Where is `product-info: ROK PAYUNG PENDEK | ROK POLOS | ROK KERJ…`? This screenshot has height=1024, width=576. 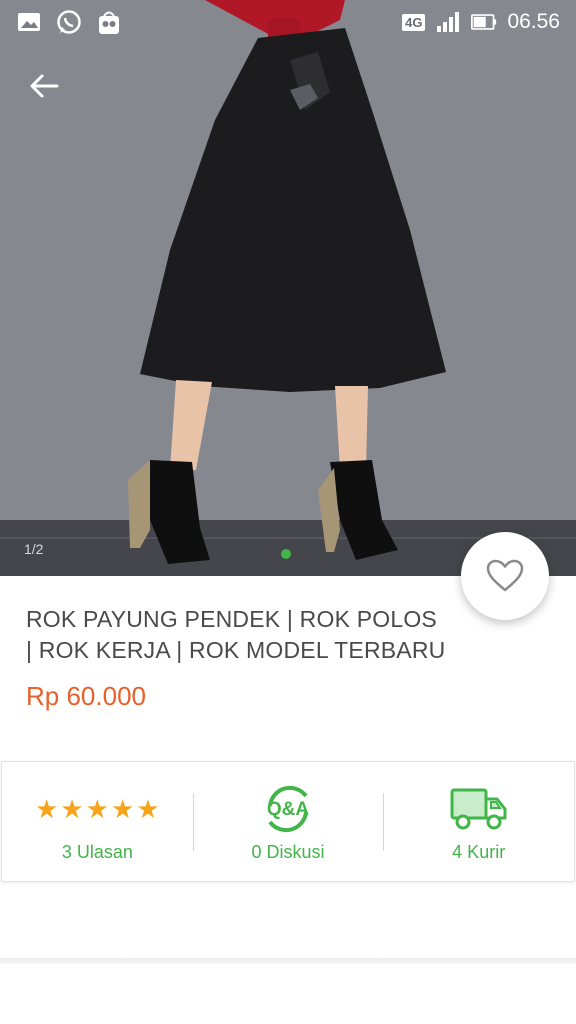
product-info: ROK PAYUNG PENDEK | ROK POLOS | ROK KERJ… is located at coordinates (236, 658).